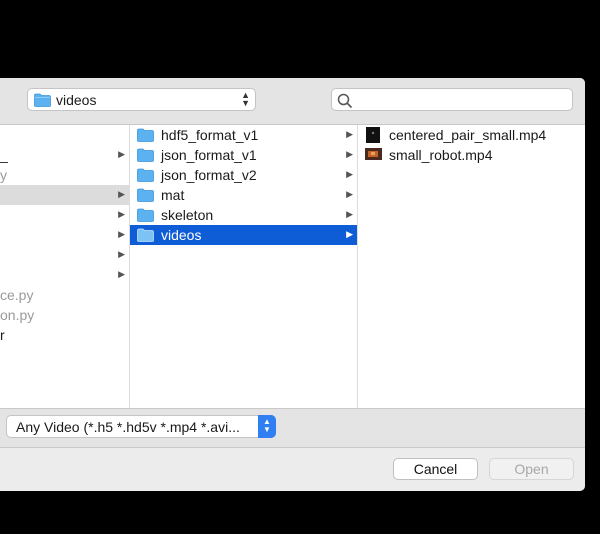  Describe the element at coordinates (64, 175) in the screenshot. I see `list-item: y` at that location.